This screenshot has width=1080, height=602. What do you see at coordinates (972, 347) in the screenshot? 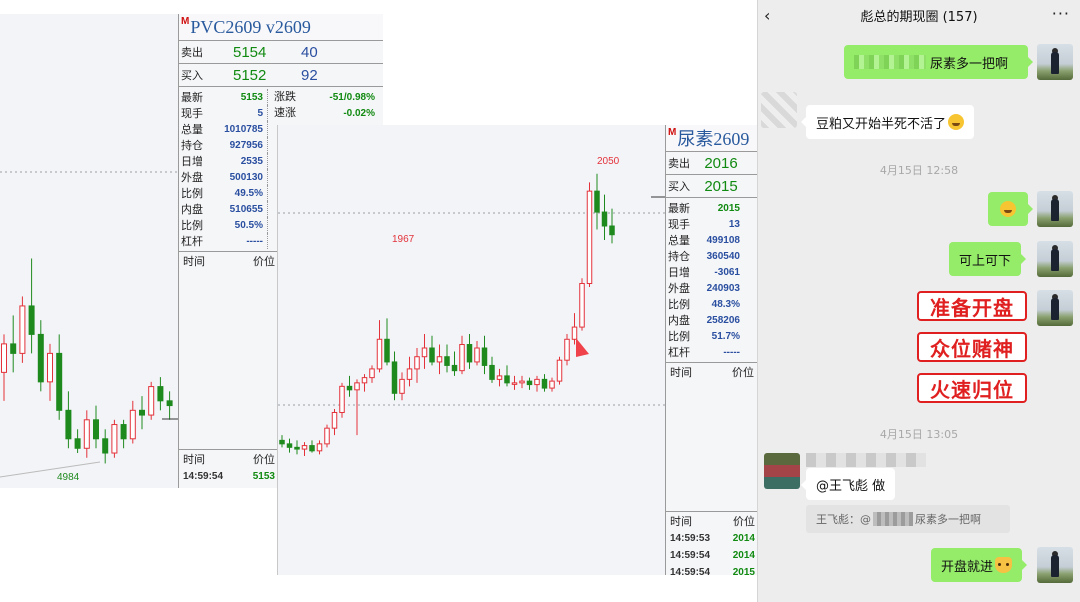
I see `slogan-sticker: 众位赌神` at bounding box center [972, 347].